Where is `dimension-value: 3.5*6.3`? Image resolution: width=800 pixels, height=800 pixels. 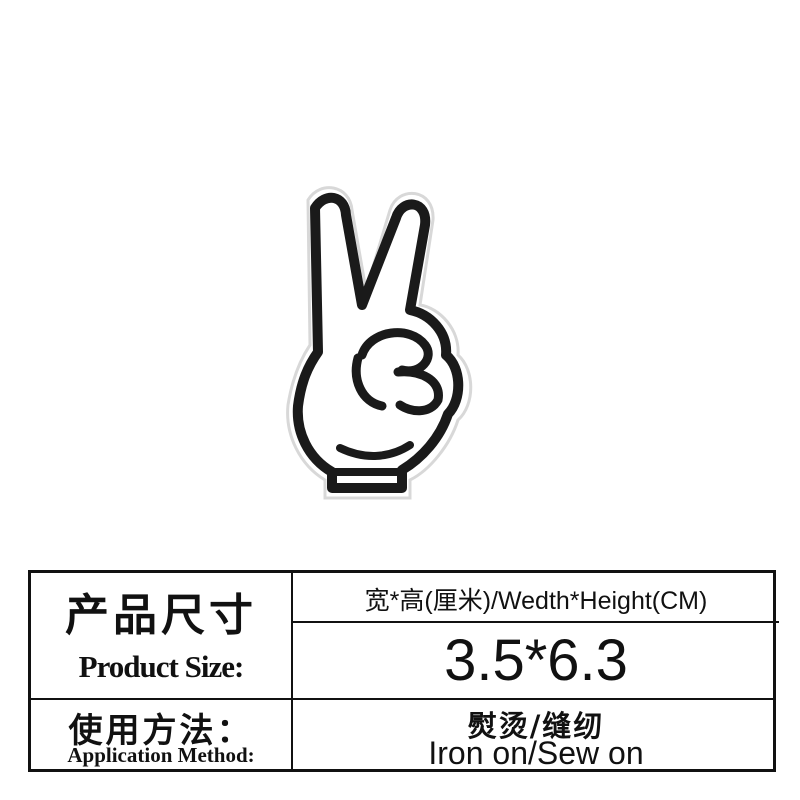
dimension-value: 3.5*6.3 is located at coordinates (536, 660).